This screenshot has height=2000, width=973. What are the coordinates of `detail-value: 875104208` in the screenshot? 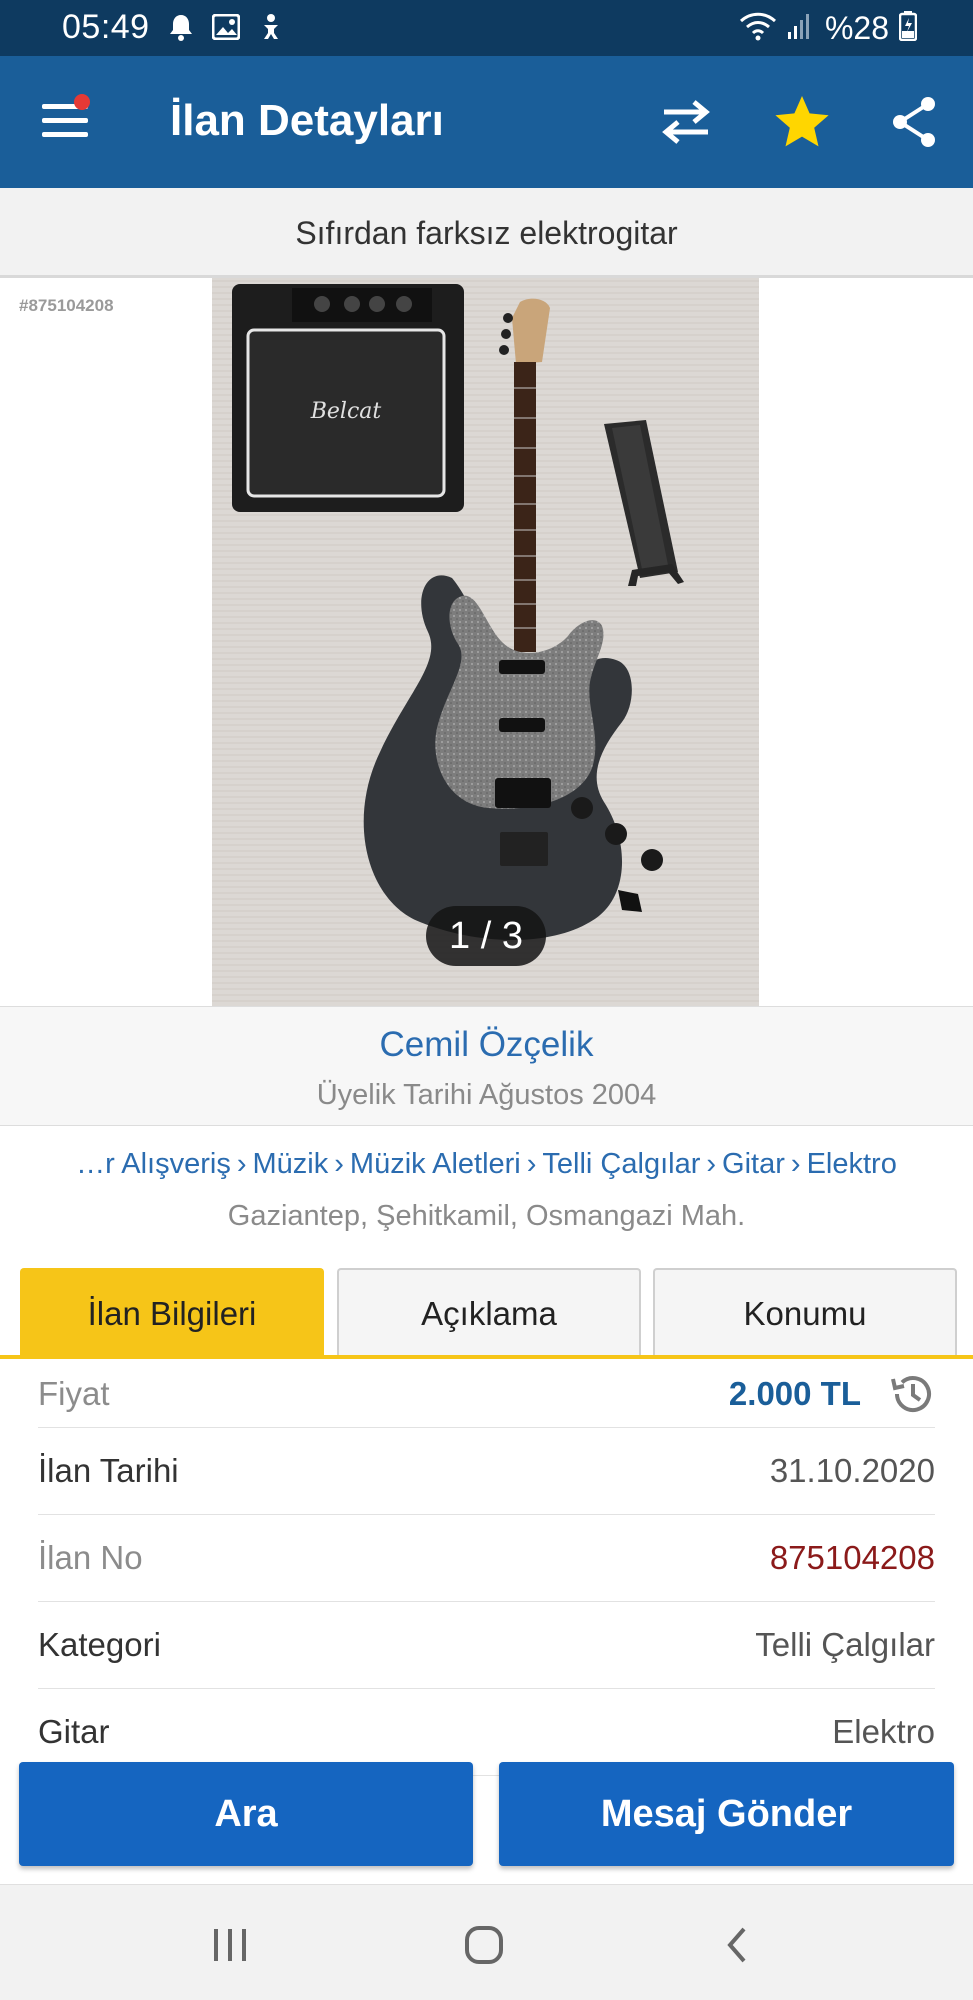 It's located at (852, 1557).